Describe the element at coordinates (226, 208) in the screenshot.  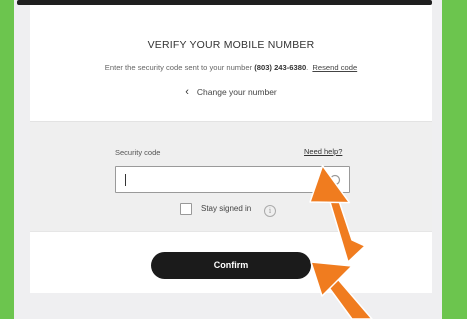
I see `stay-signed-in-label: Stay signed in` at that location.